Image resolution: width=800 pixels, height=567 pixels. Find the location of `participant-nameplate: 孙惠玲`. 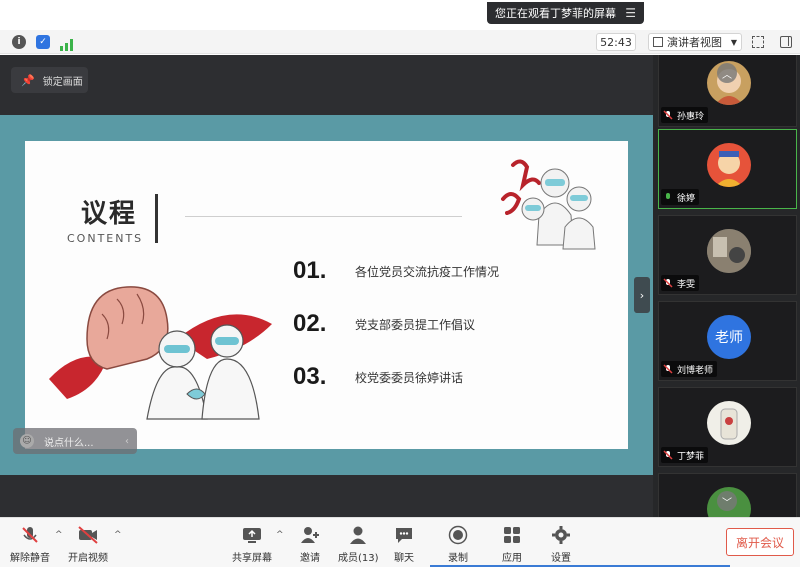

participant-nameplate: 孙惠玲 is located at coordinates (685, 115).